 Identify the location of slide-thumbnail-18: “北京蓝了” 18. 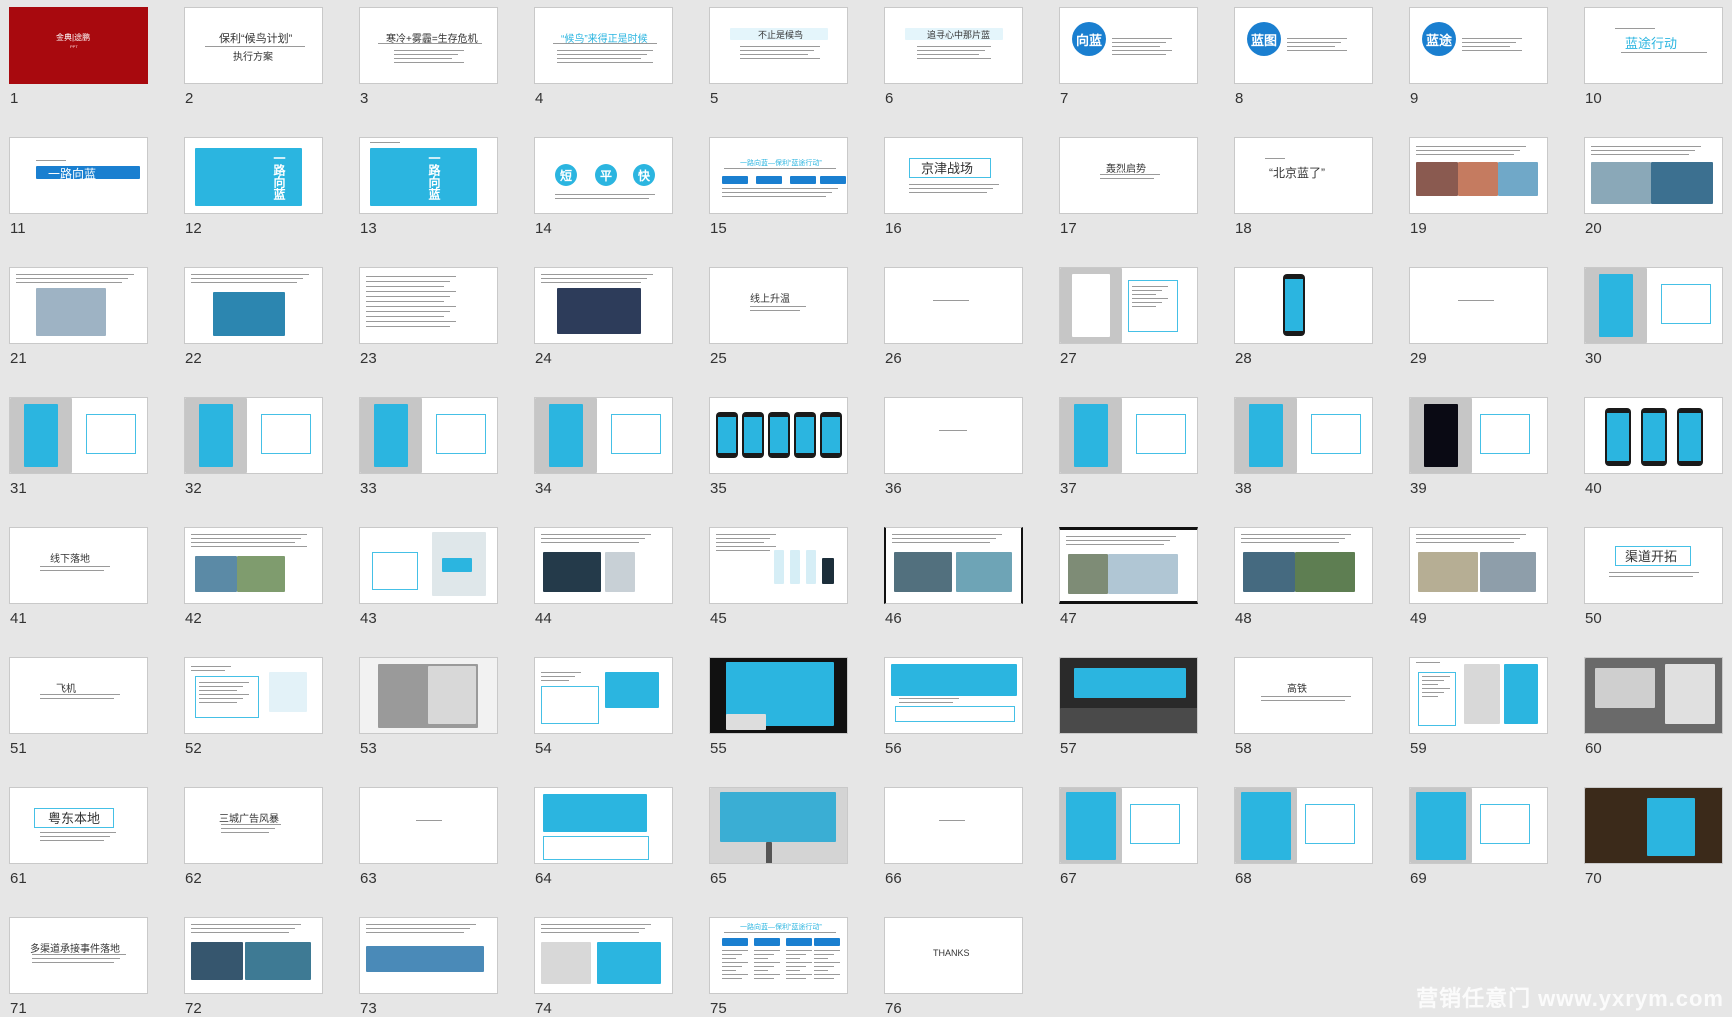
(1304, 187).